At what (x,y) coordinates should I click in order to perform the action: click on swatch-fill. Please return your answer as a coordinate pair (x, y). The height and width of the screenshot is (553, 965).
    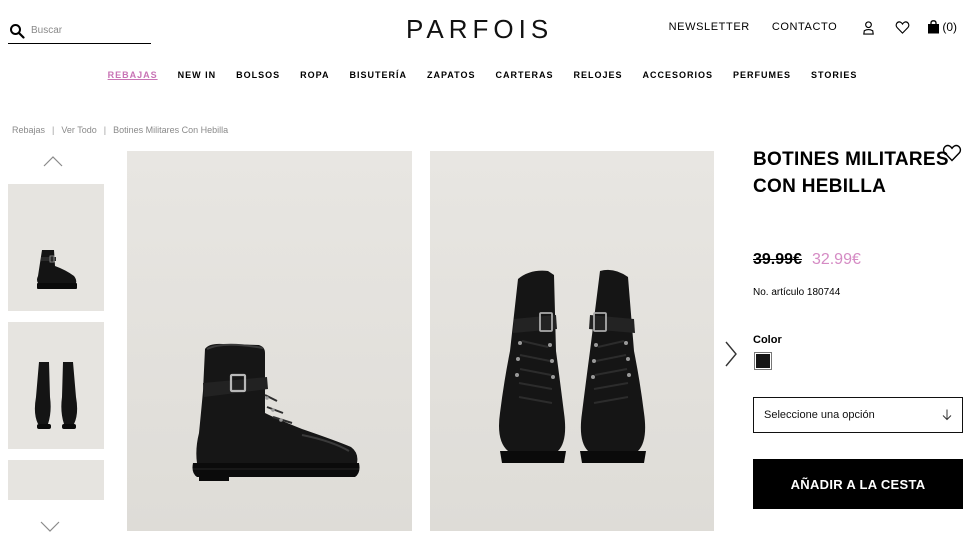
    Looking at the image, I should click on (763, 361).